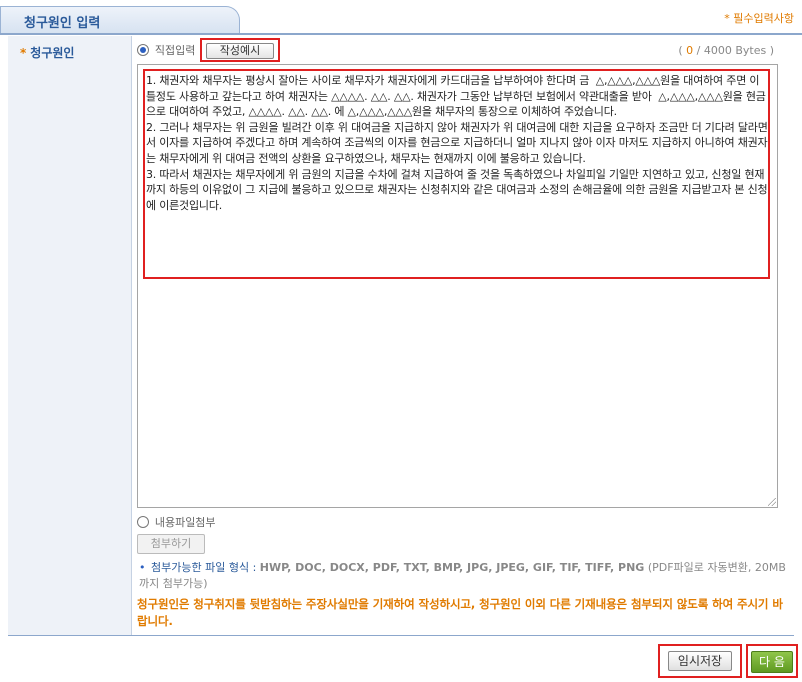 The width and height of the screenshot is (802, 682). I want to click on resize-grip-icon, so click(771, 501).